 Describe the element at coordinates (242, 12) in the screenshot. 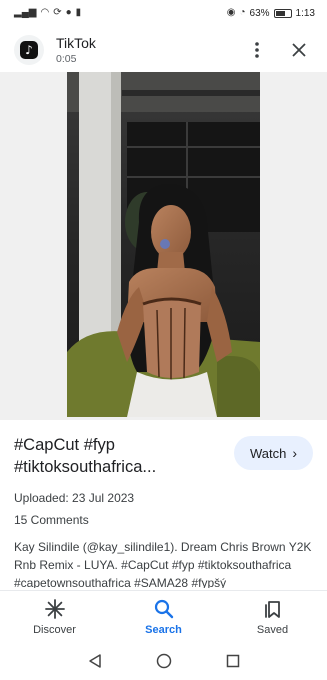

I see `alarm-icon: ◔` at that location.